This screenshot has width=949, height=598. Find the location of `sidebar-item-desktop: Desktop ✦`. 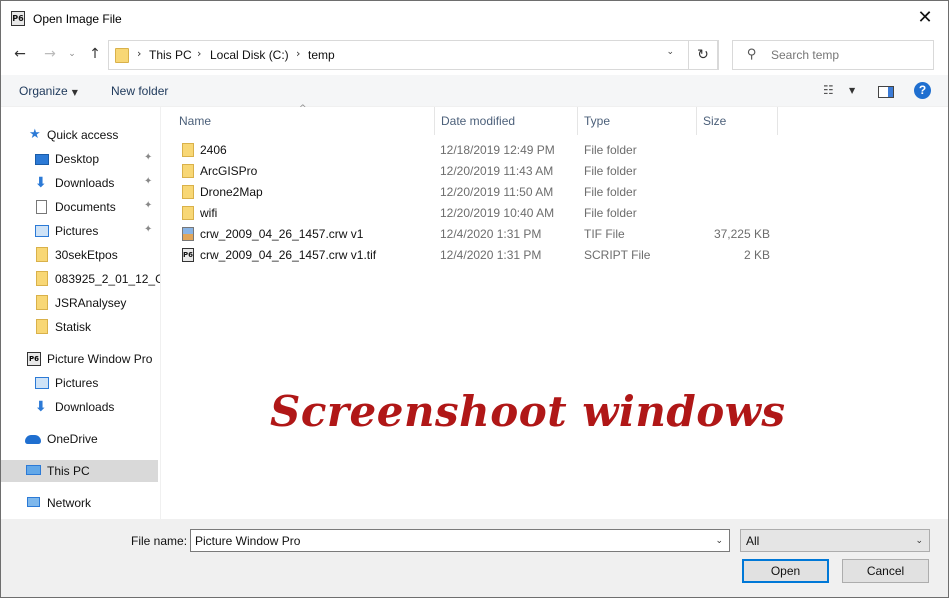

sidebar-item-desktop: Desktop ✦ is located at coordinates (79, 159).